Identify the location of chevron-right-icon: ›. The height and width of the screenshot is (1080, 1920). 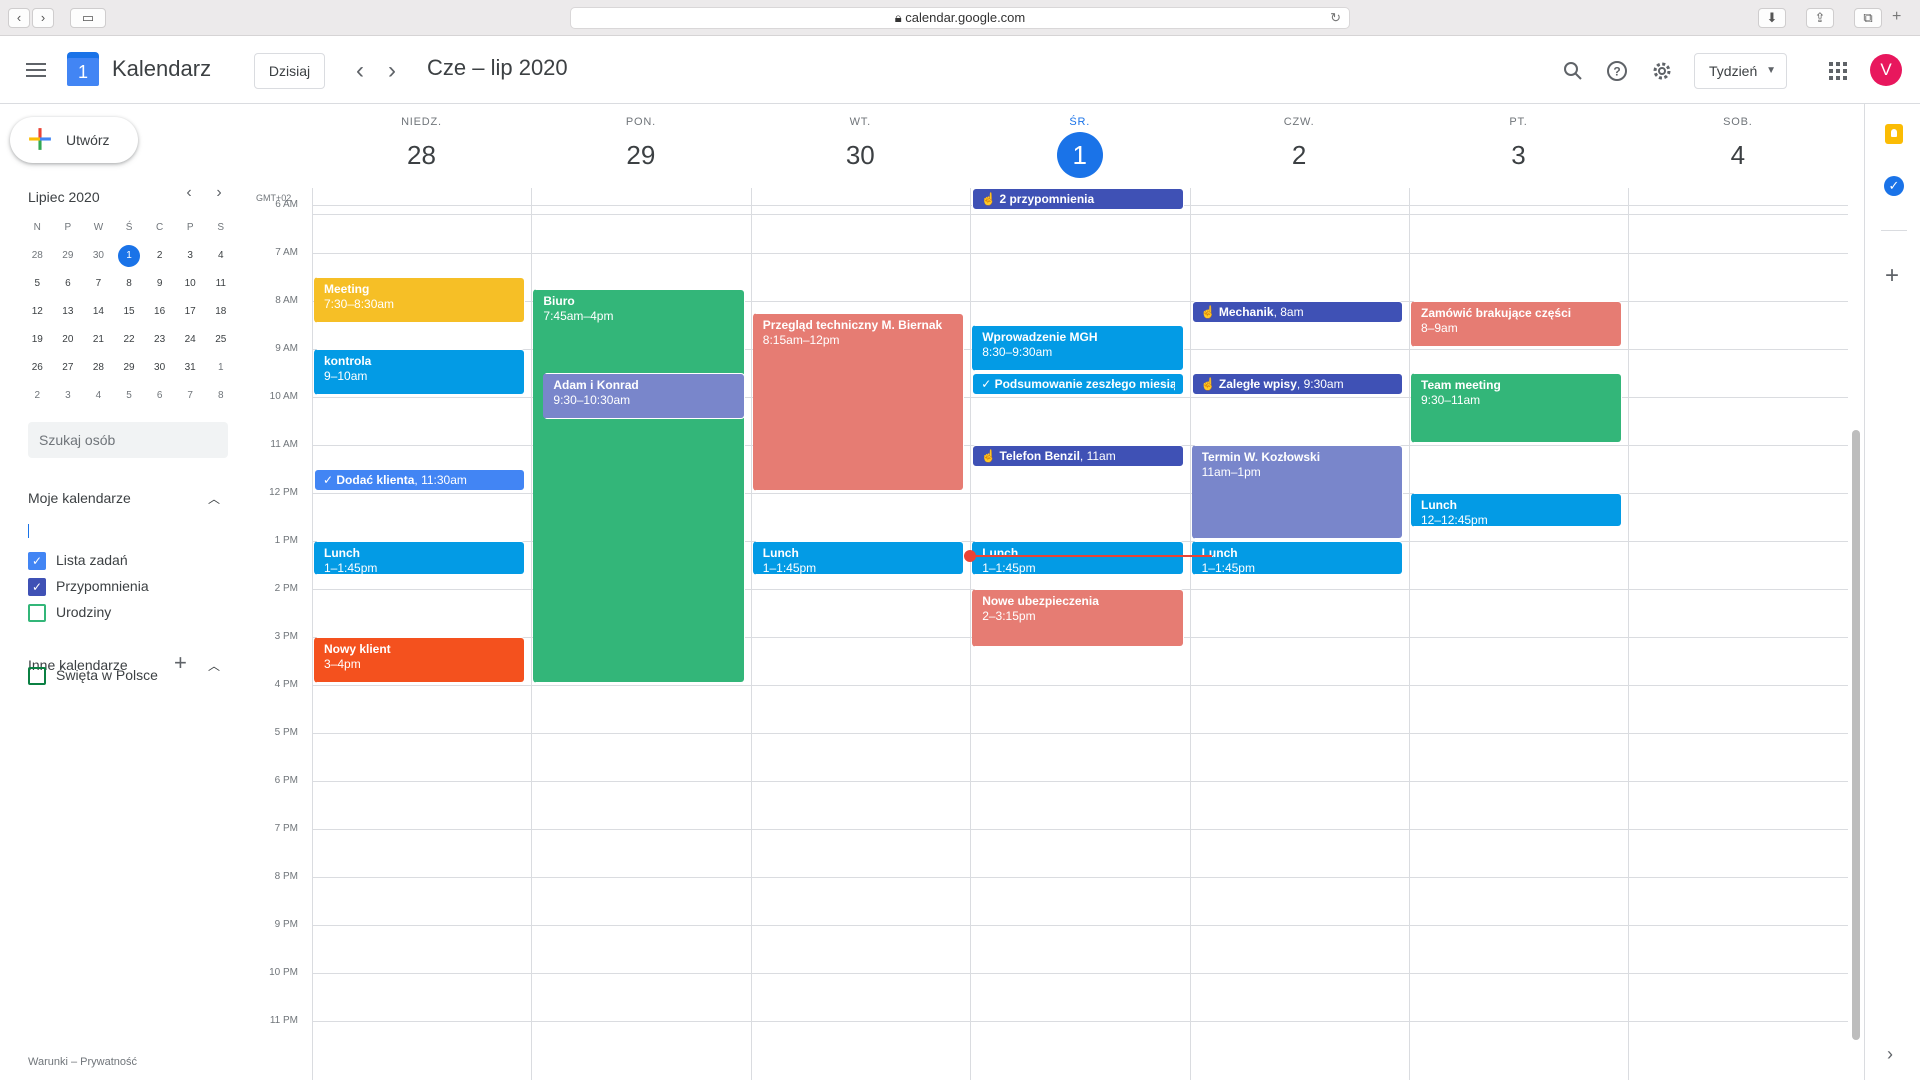
(1890, 1054).